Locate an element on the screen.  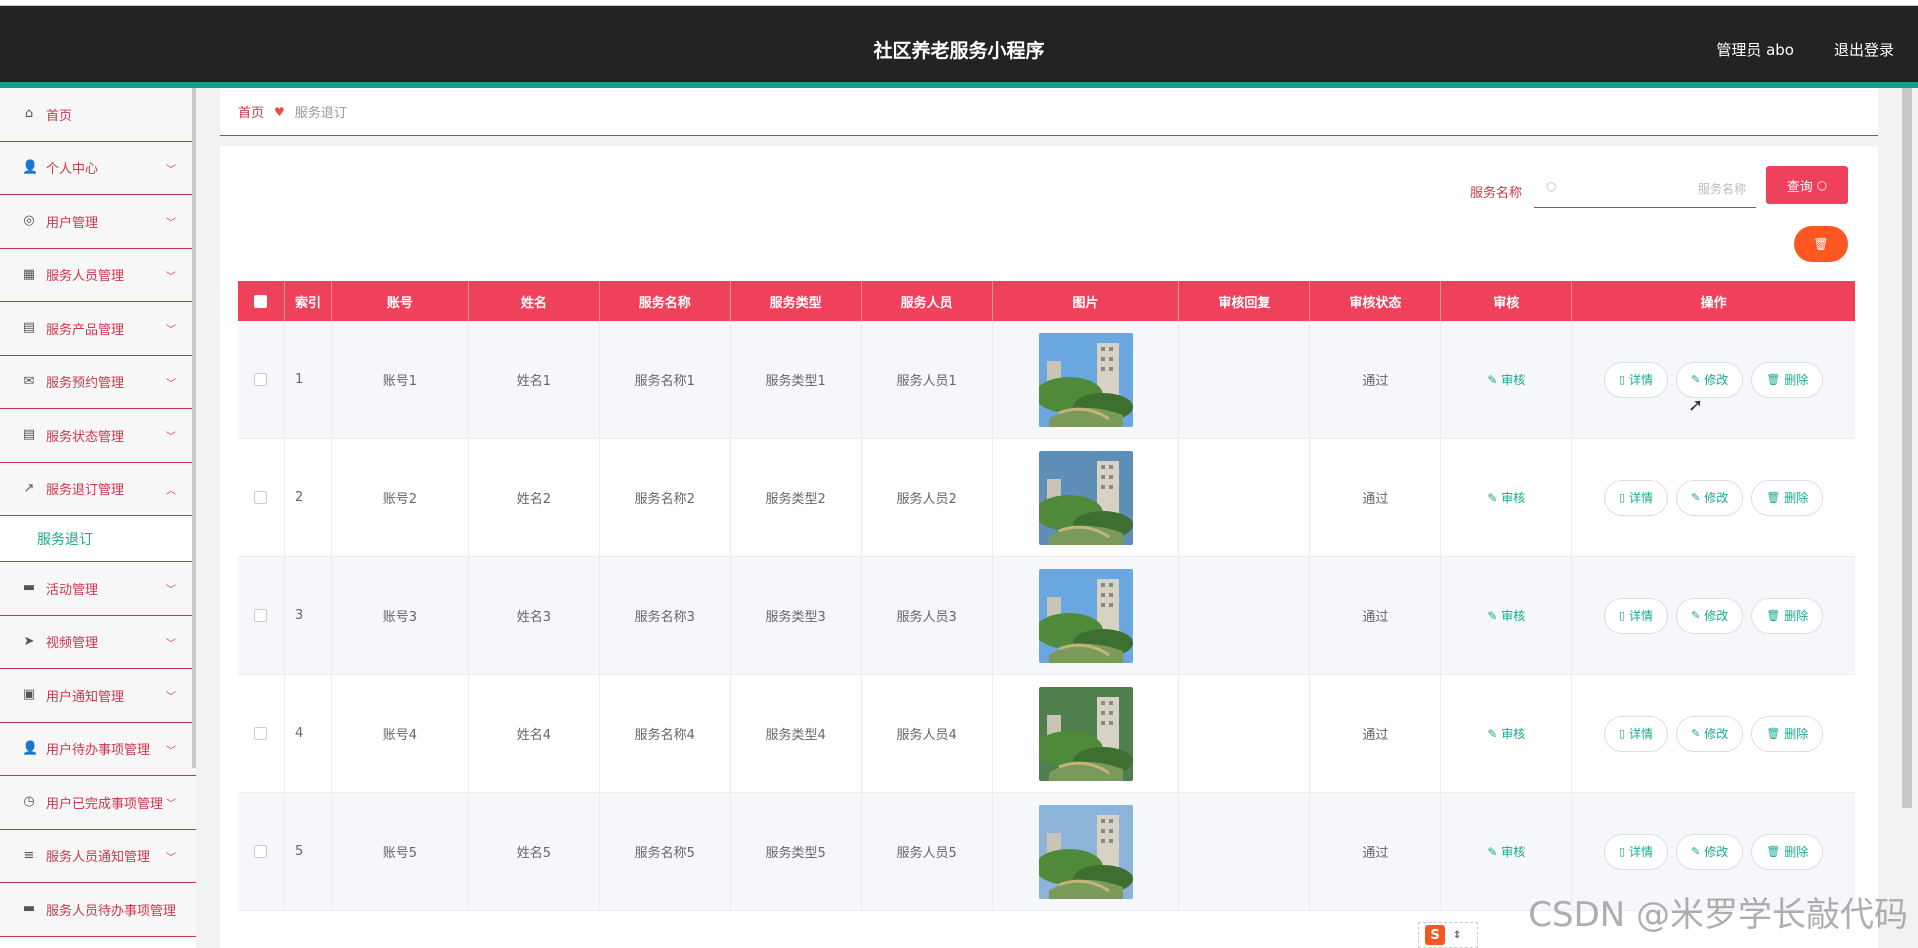
column-header: 审核 is located at coordinates (1507, 301).